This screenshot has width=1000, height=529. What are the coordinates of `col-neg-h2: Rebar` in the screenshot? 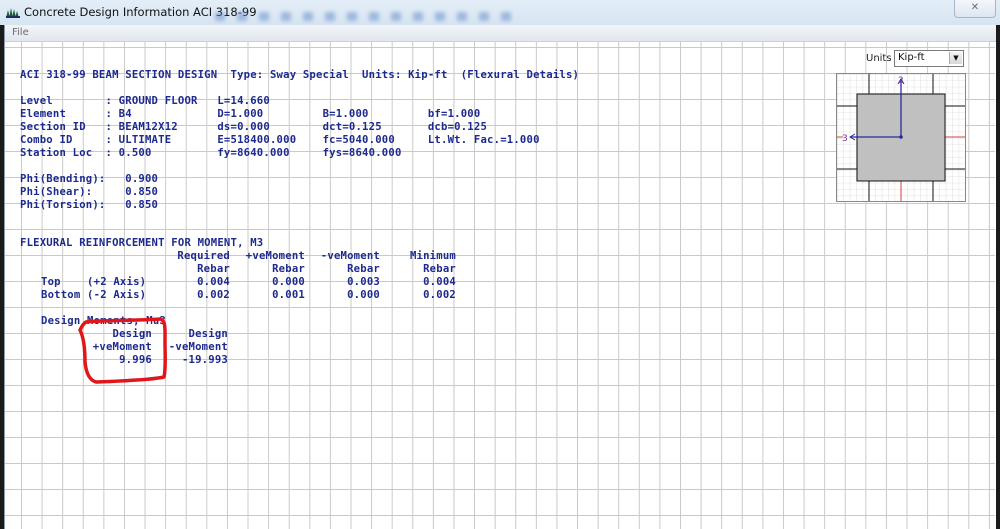 It's located at (363, 269).